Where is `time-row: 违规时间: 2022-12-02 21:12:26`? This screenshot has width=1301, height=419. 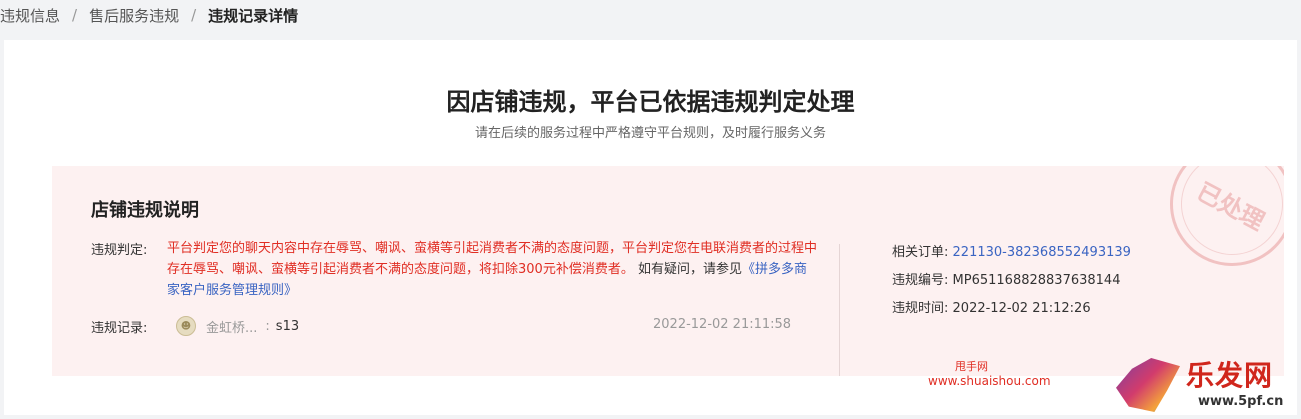 time-row: 违规时间: 2022-12-02 21:12:26 is located at coordinates (991, 306).